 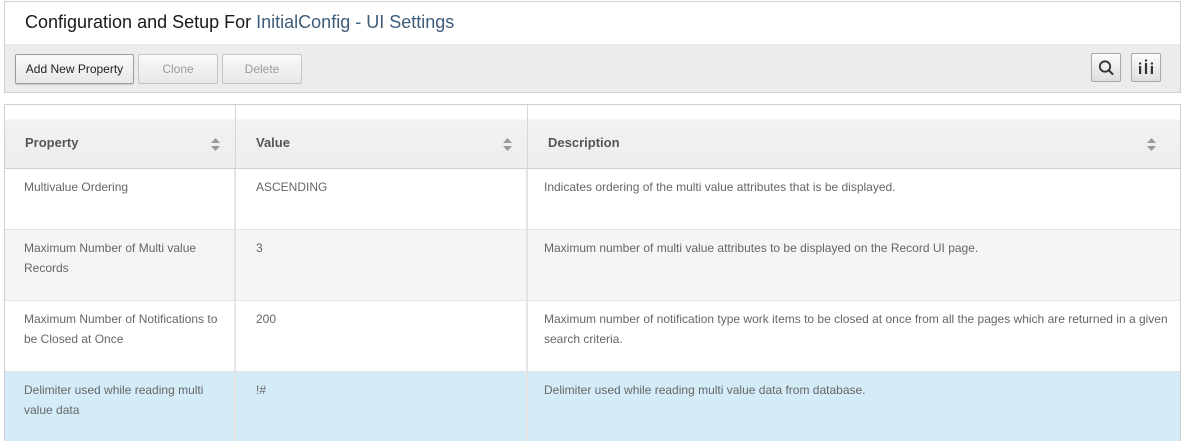 I want to click on toolbar: Add New Property Clone Delete, so click(x=592, y=68).